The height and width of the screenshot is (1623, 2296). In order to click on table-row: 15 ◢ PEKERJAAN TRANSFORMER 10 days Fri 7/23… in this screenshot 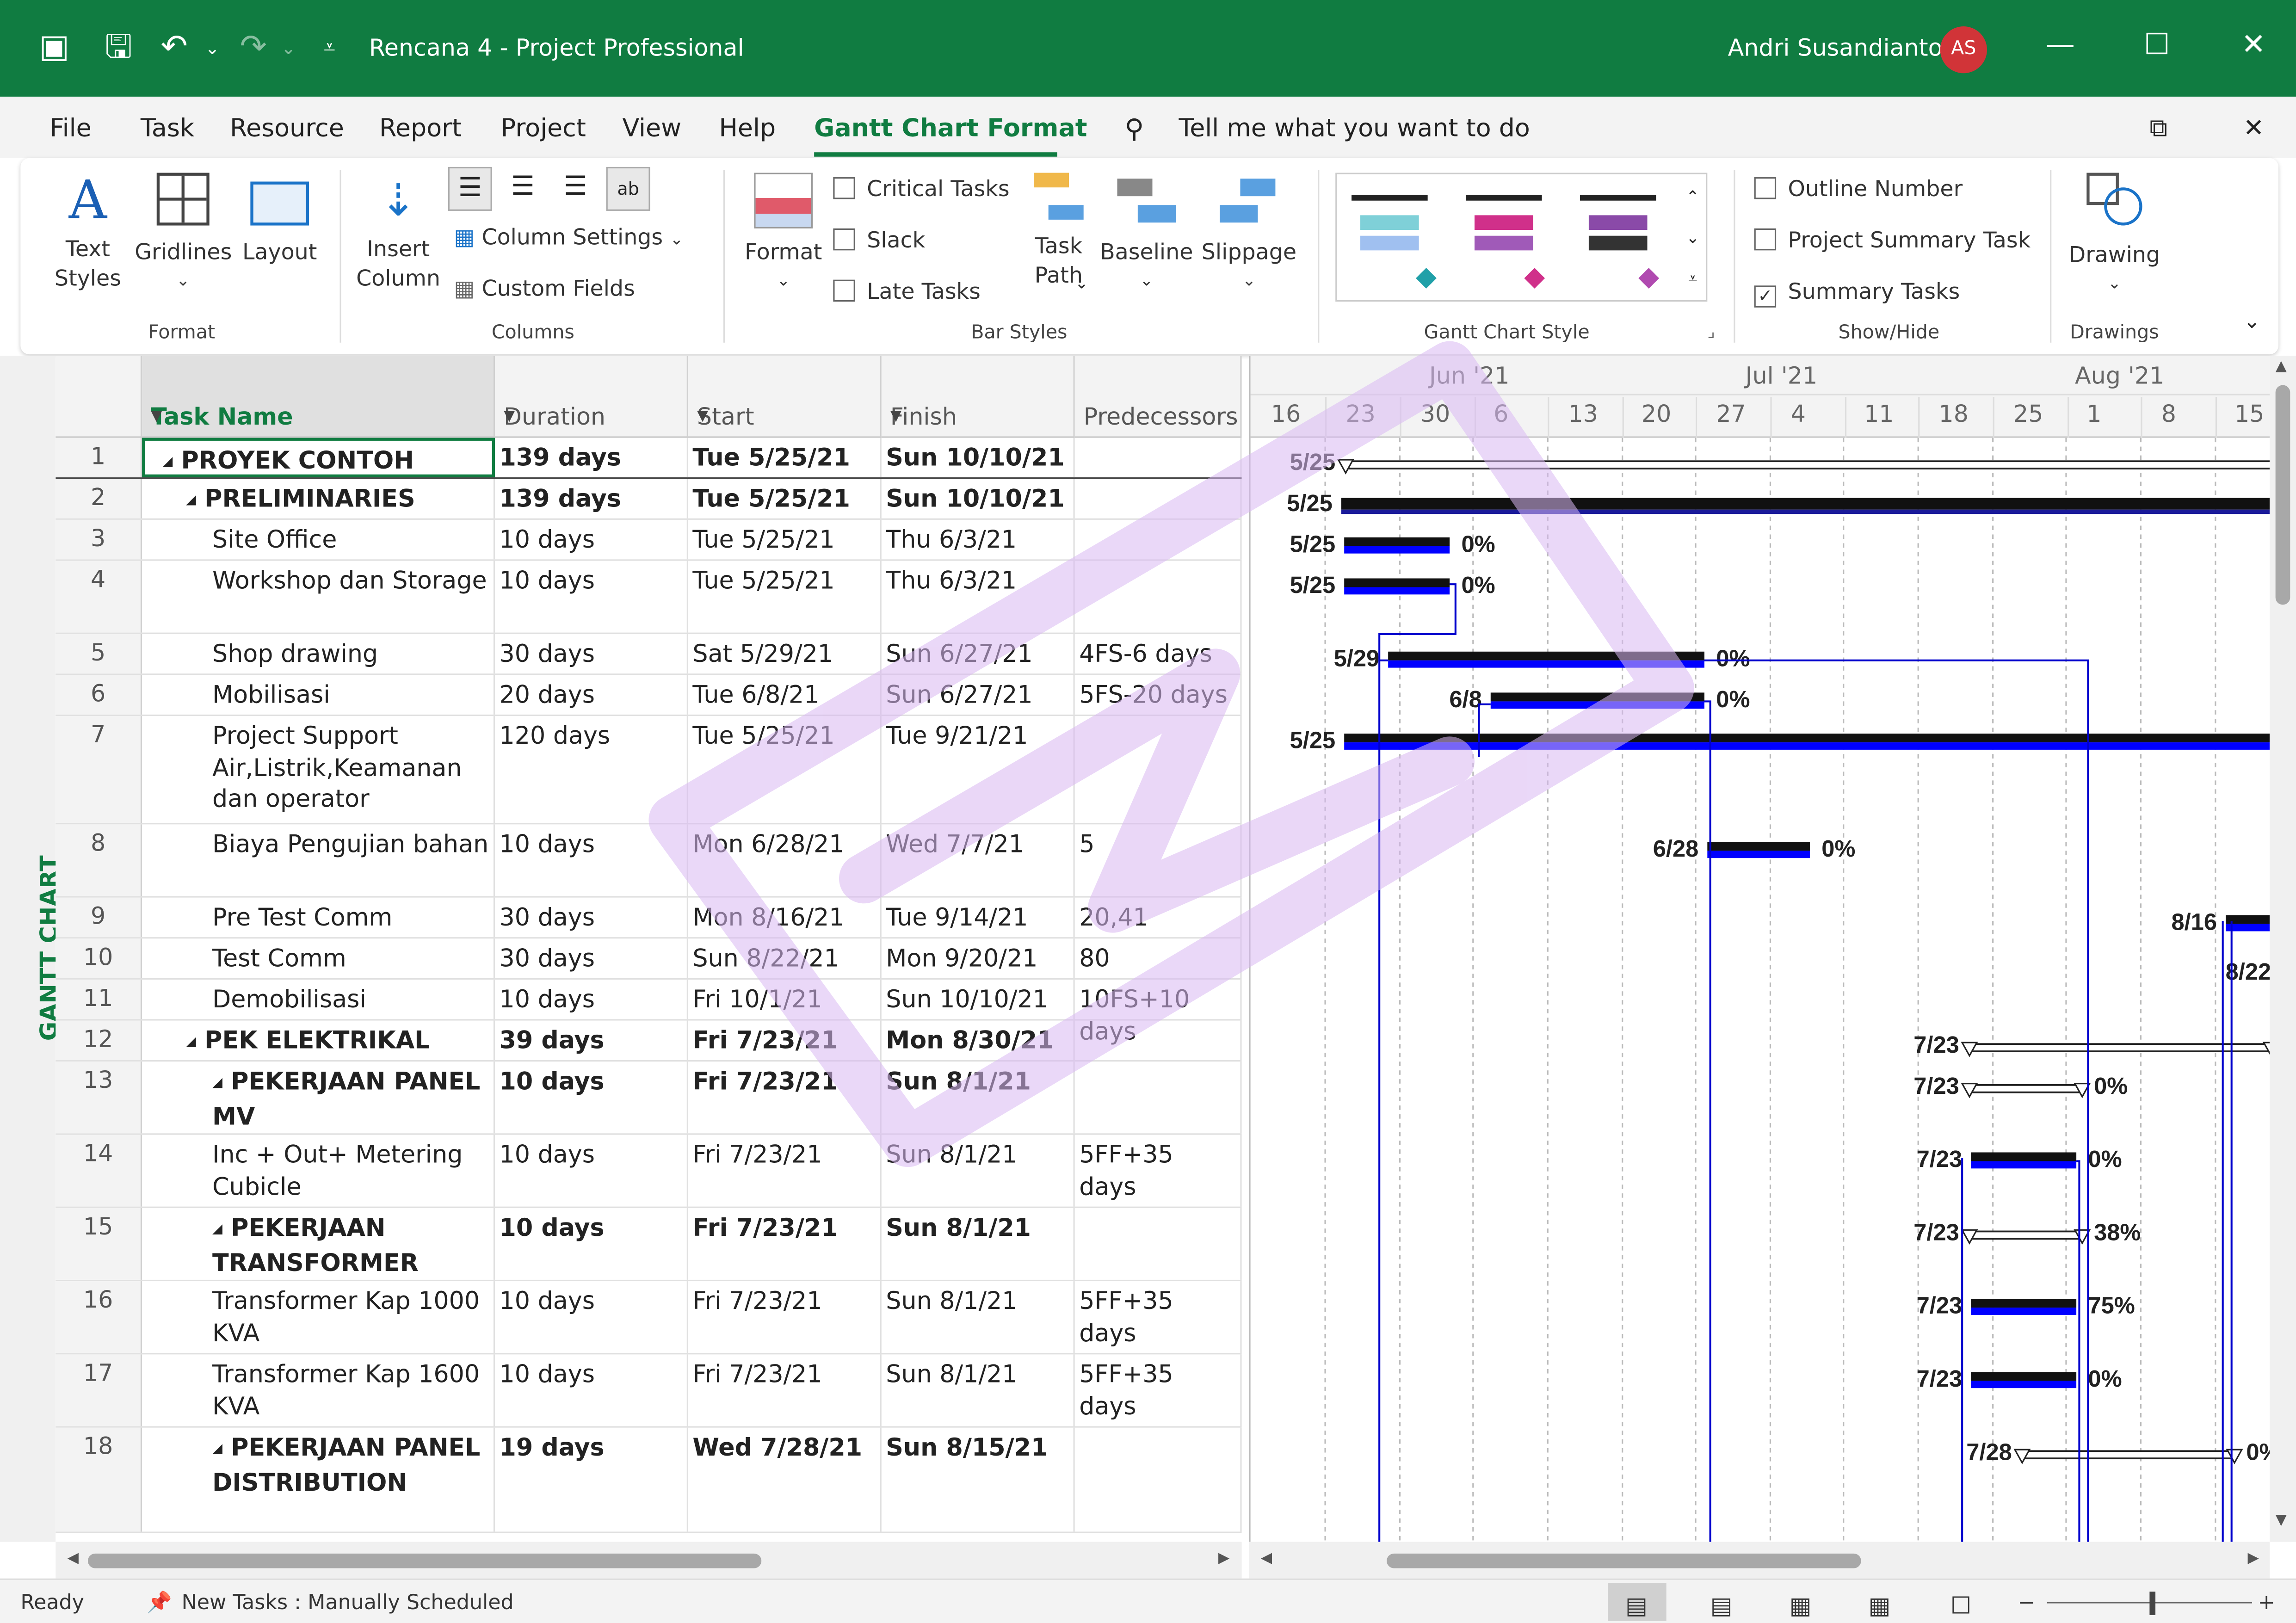, I will do `click(649, 1245)`.